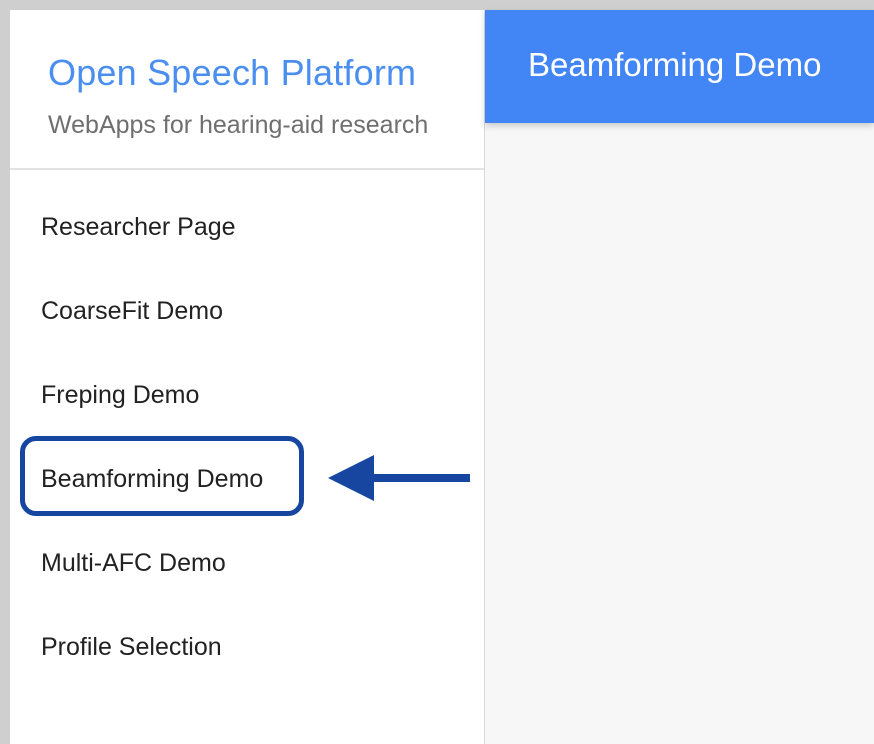  I want to click on brand-title: Open Speech Platform, so click(232, 72).